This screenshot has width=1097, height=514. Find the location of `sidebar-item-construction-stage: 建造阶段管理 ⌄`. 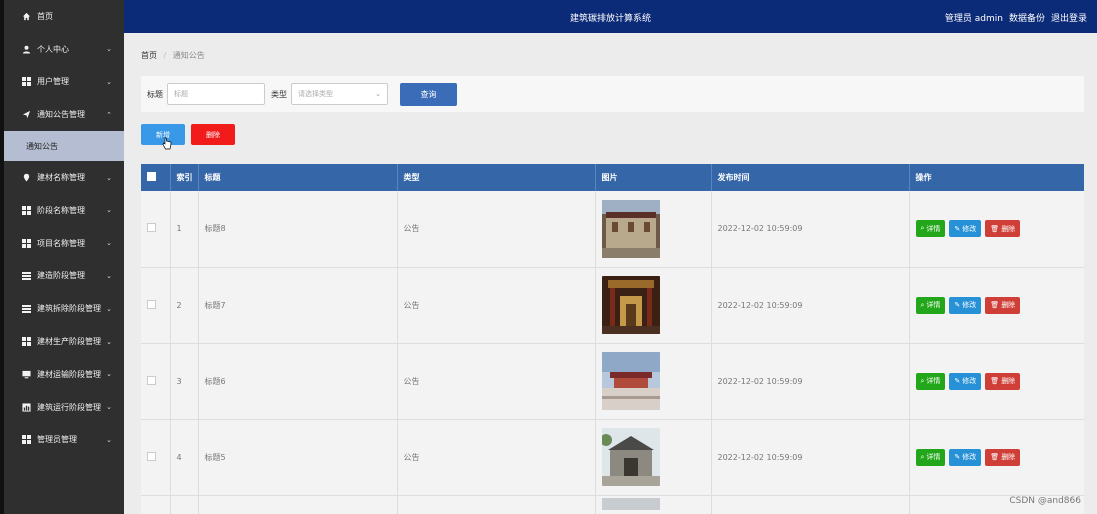

sidebar-item-construction-stage: 建造阶段管理 ⌄ is located at coordinates (64, 276).